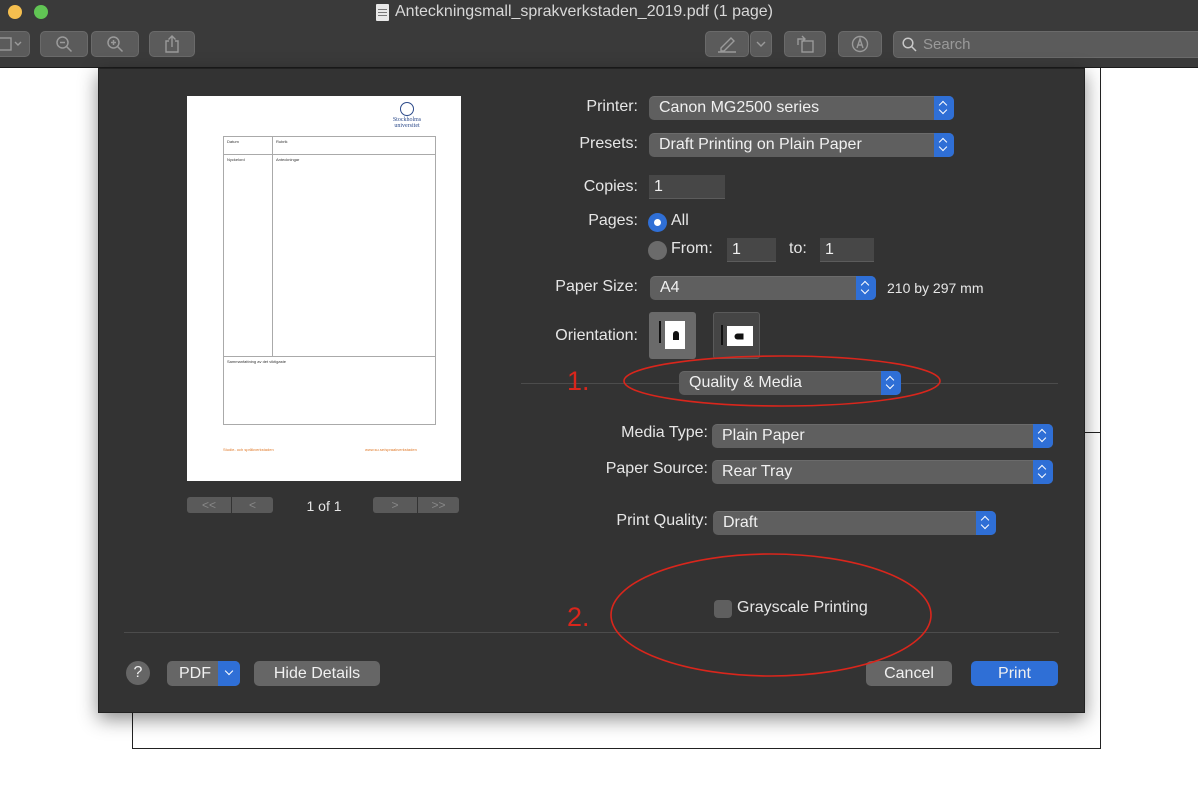  I want to click on copies-field: 1, so click(687, 187).